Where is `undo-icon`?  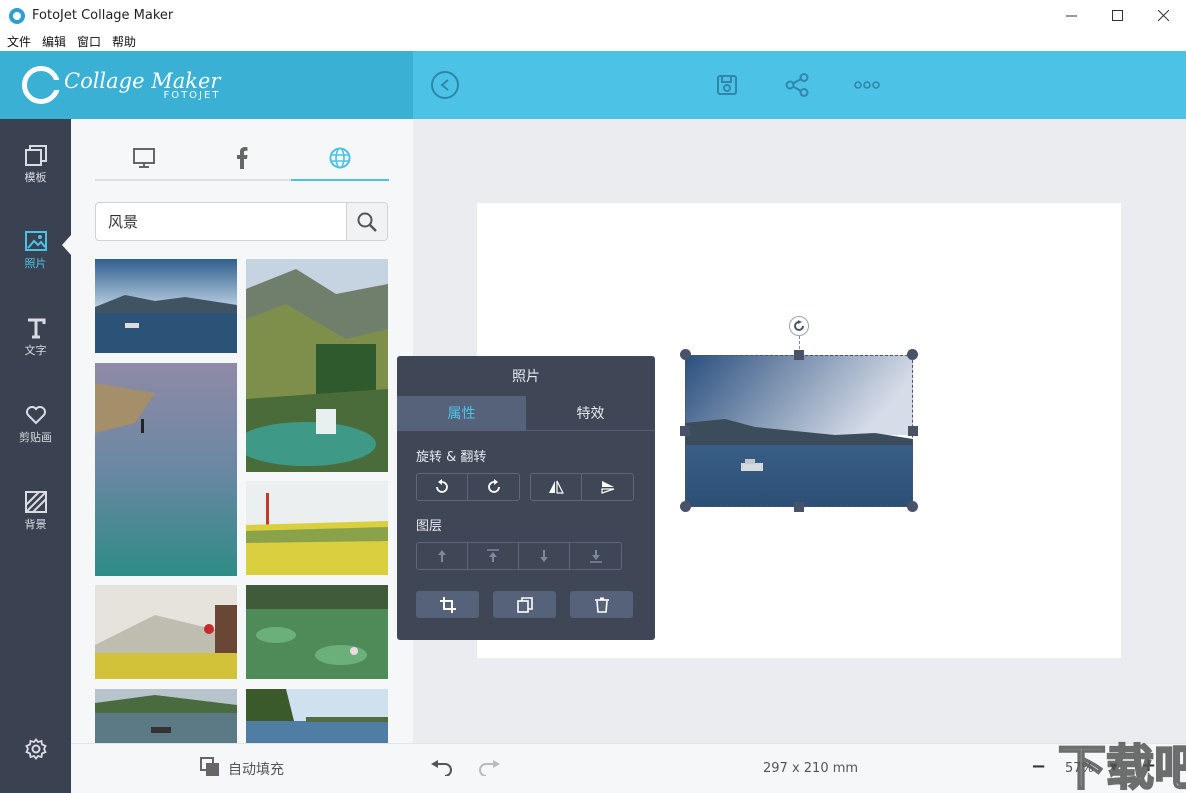
undo-icon is located at coordinates (441, 768).